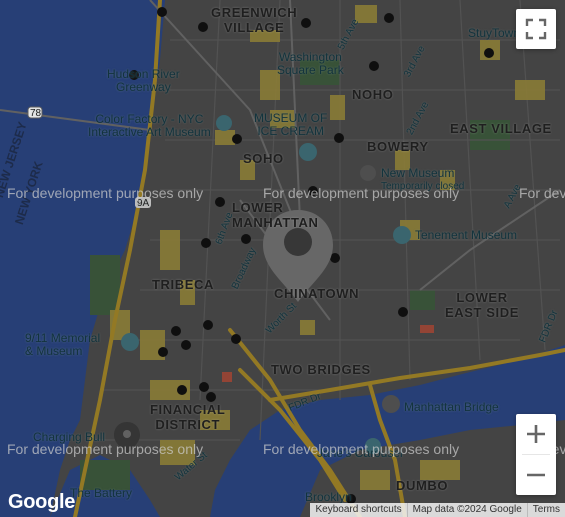 The height and width of the screenshot is (517, 565). What do you see at coordinates (482, 305) in the screenshot?
I see `neighborhood-lower-east-side: LOWER EAST SIDE` at bounding box center [482, 305].